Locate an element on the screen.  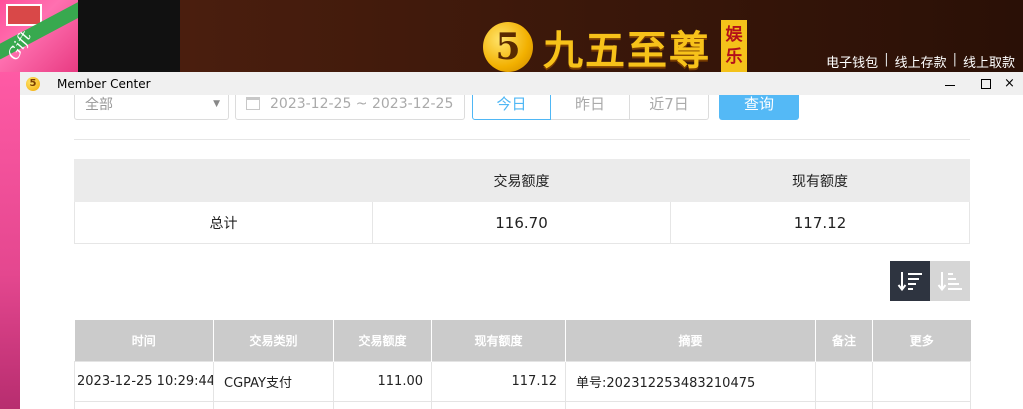
range-today-button: 今日 is located at coordinates (511, 107).